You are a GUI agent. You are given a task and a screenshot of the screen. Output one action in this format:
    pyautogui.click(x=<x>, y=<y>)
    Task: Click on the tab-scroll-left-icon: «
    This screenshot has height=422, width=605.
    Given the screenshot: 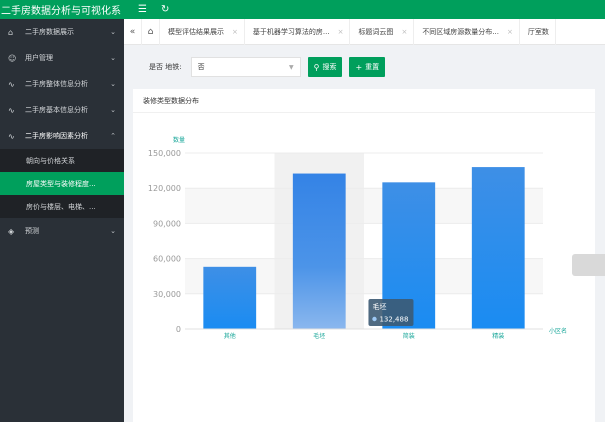 What is the action you would take?
    pyautogui.click(x=133, y=31)
    